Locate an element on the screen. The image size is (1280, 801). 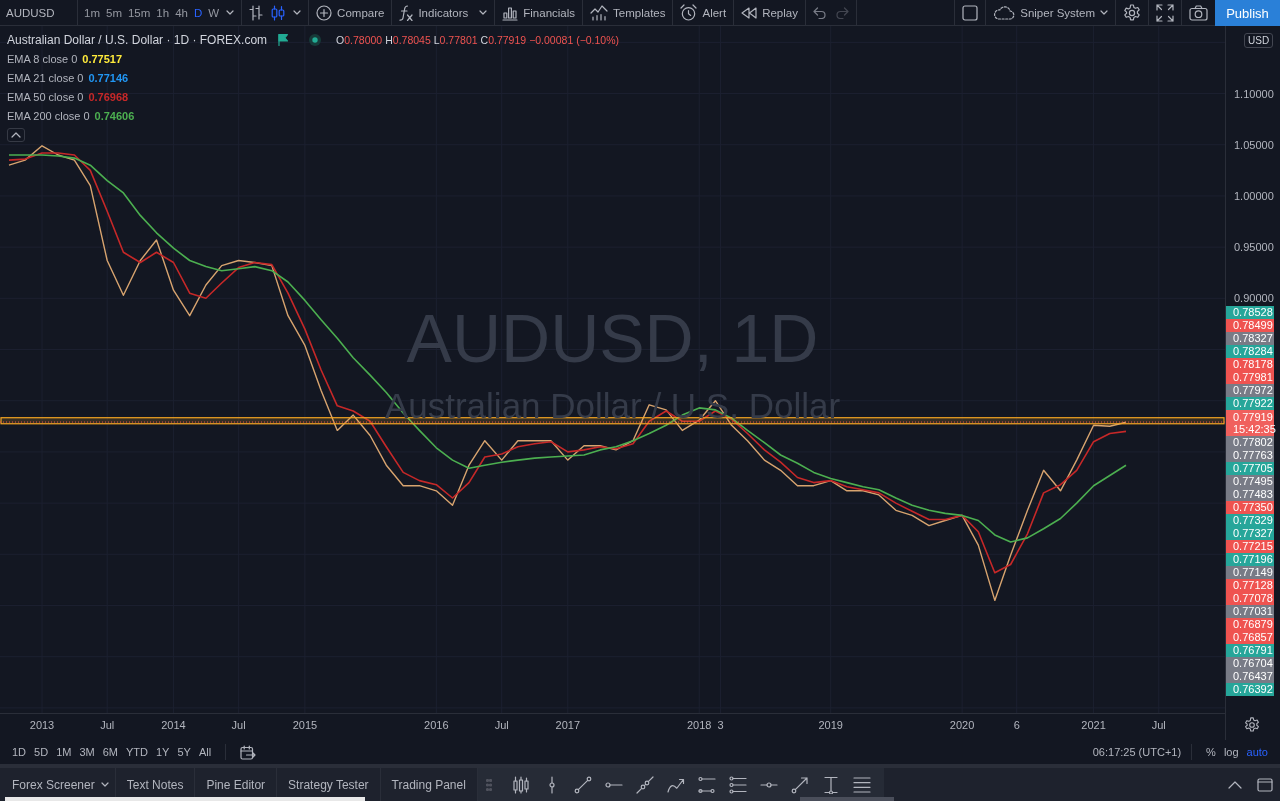
symbol-button: AUDUSD is located at coordinates (30, 12).